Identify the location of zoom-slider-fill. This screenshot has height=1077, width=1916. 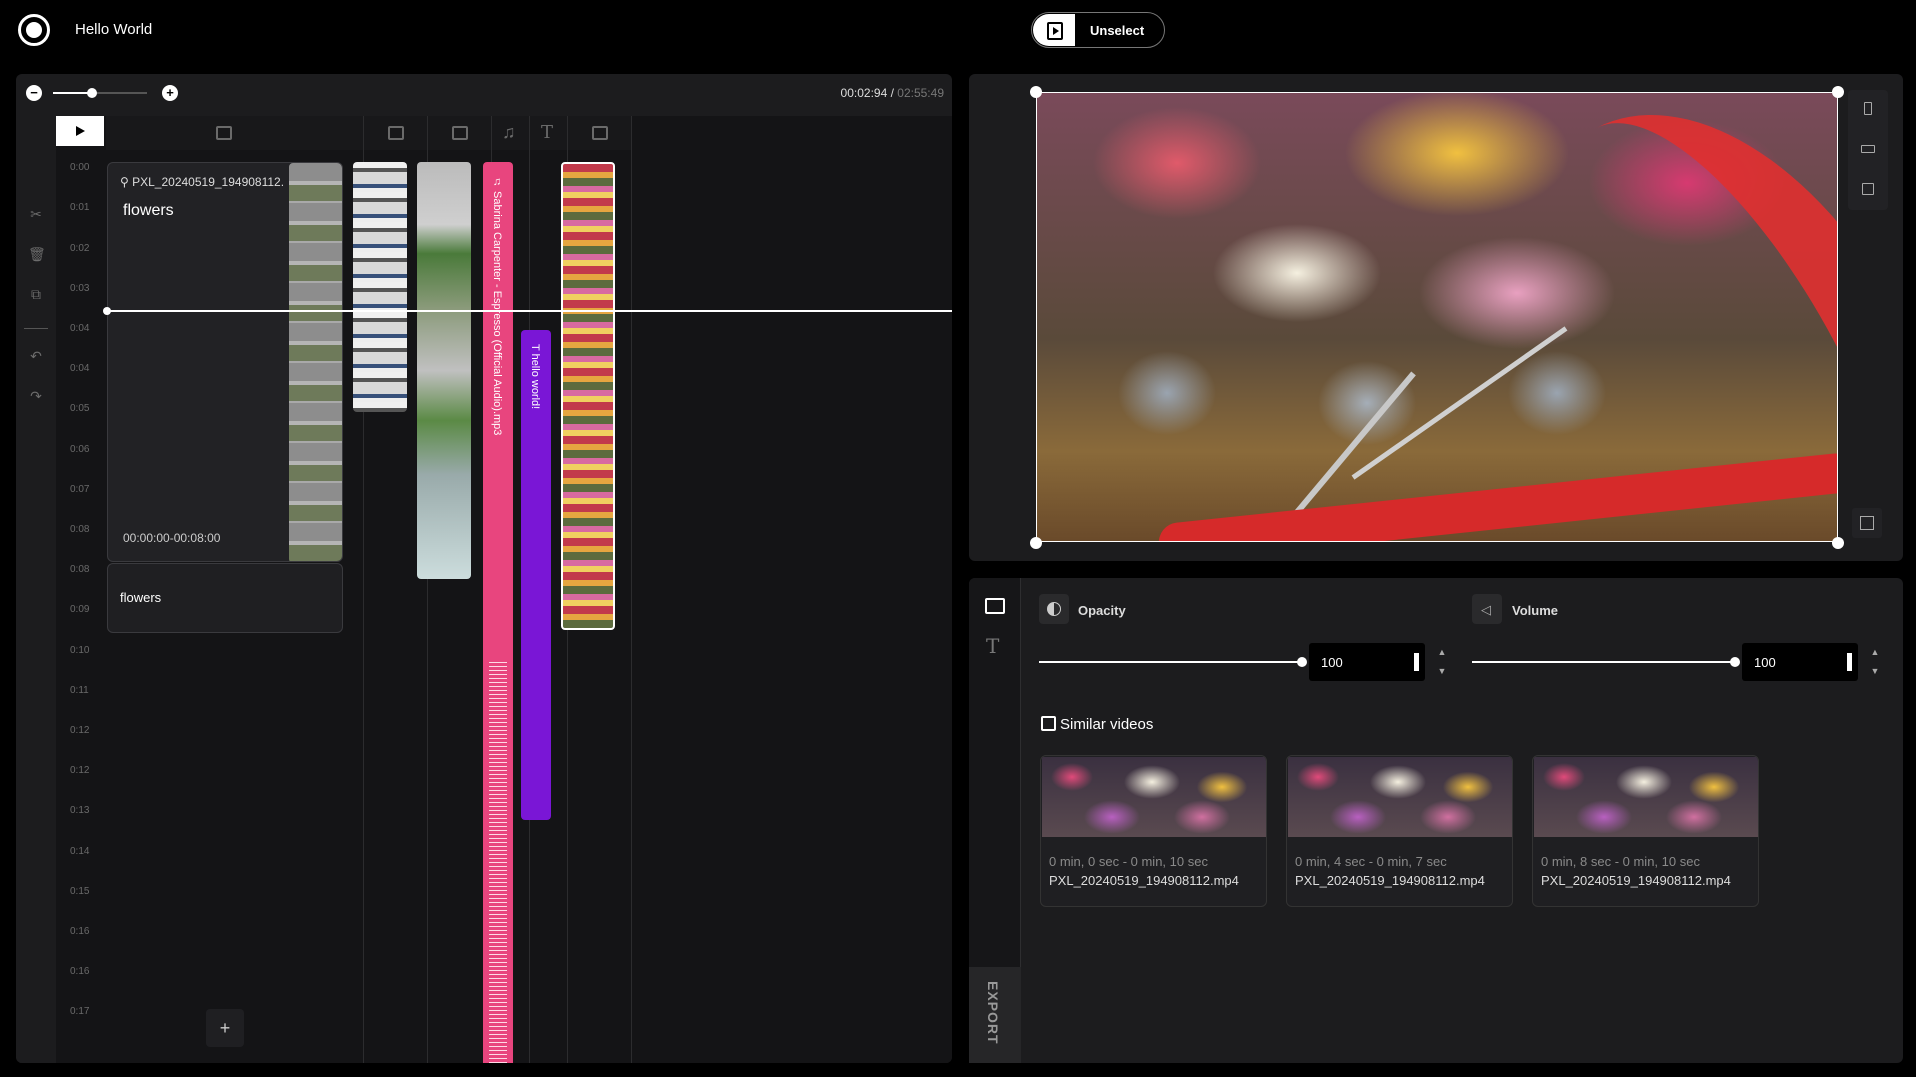
(72, 93).